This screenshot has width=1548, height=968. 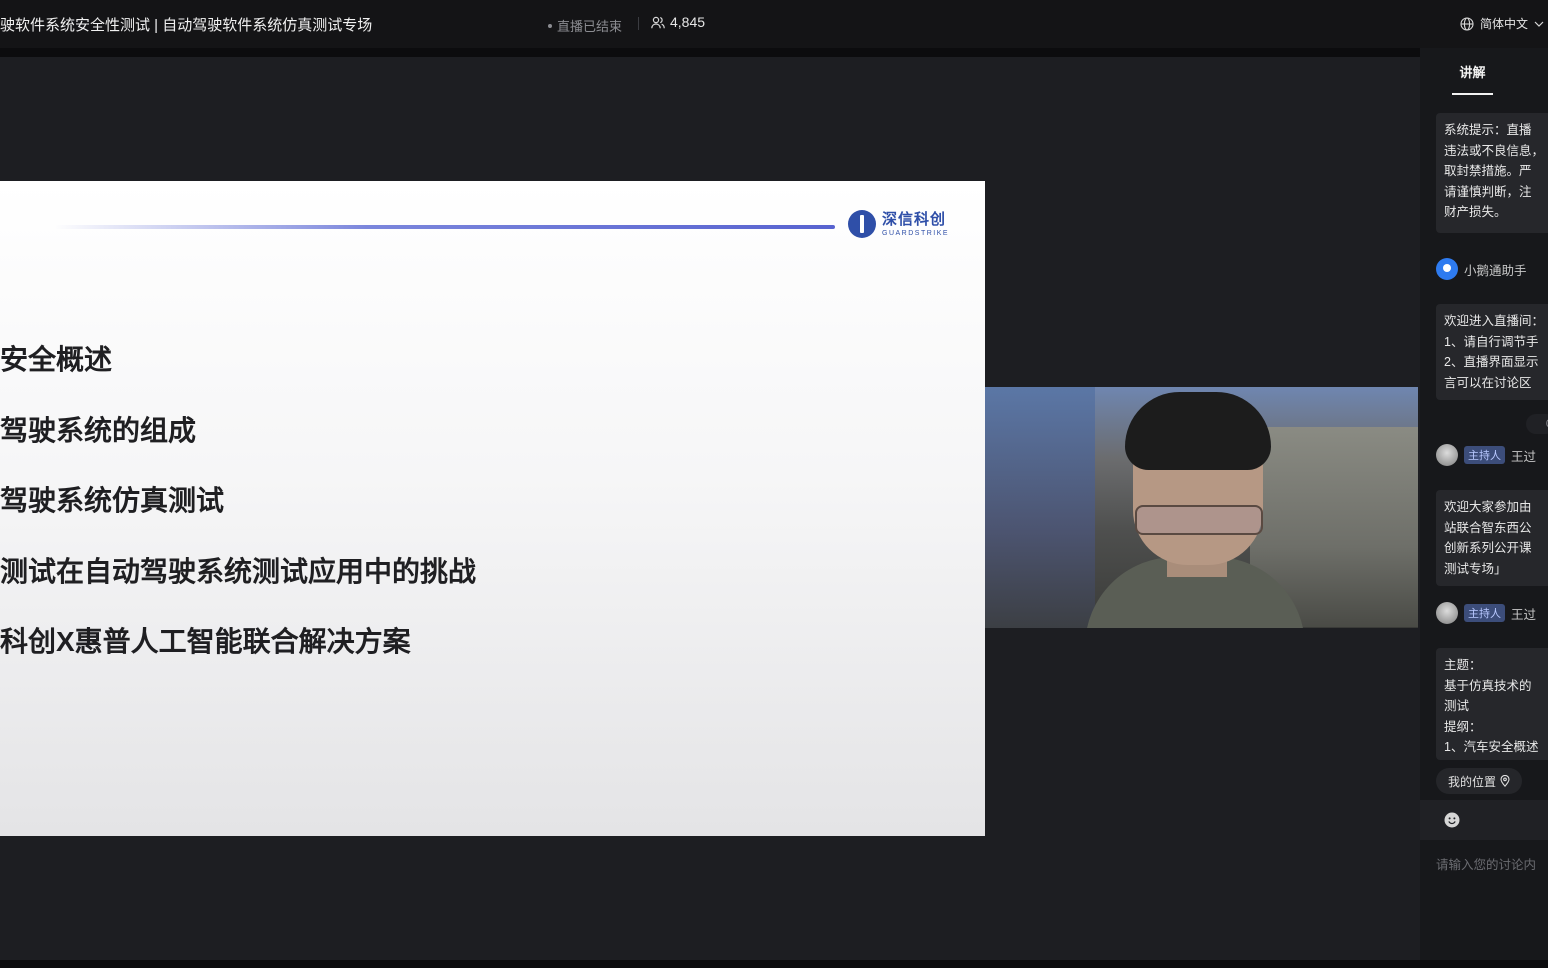 What do you see at coordinates (186, 25) in the screenshot?
I see `live-title: 驶软件系统安全性测试 | 自动驾驶软件系统仿真测试专场` at bounding box center [186, 25].